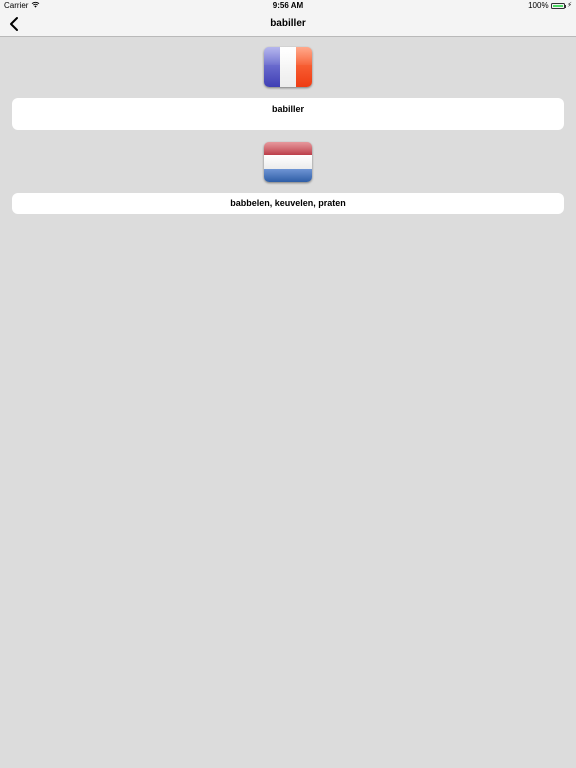 The width and height of the screenshot is (576, 768). What do you see at coordinates (287, 109) in the screenshot?
I see `french-word-text: babiller` at bounding box center [287, 109].